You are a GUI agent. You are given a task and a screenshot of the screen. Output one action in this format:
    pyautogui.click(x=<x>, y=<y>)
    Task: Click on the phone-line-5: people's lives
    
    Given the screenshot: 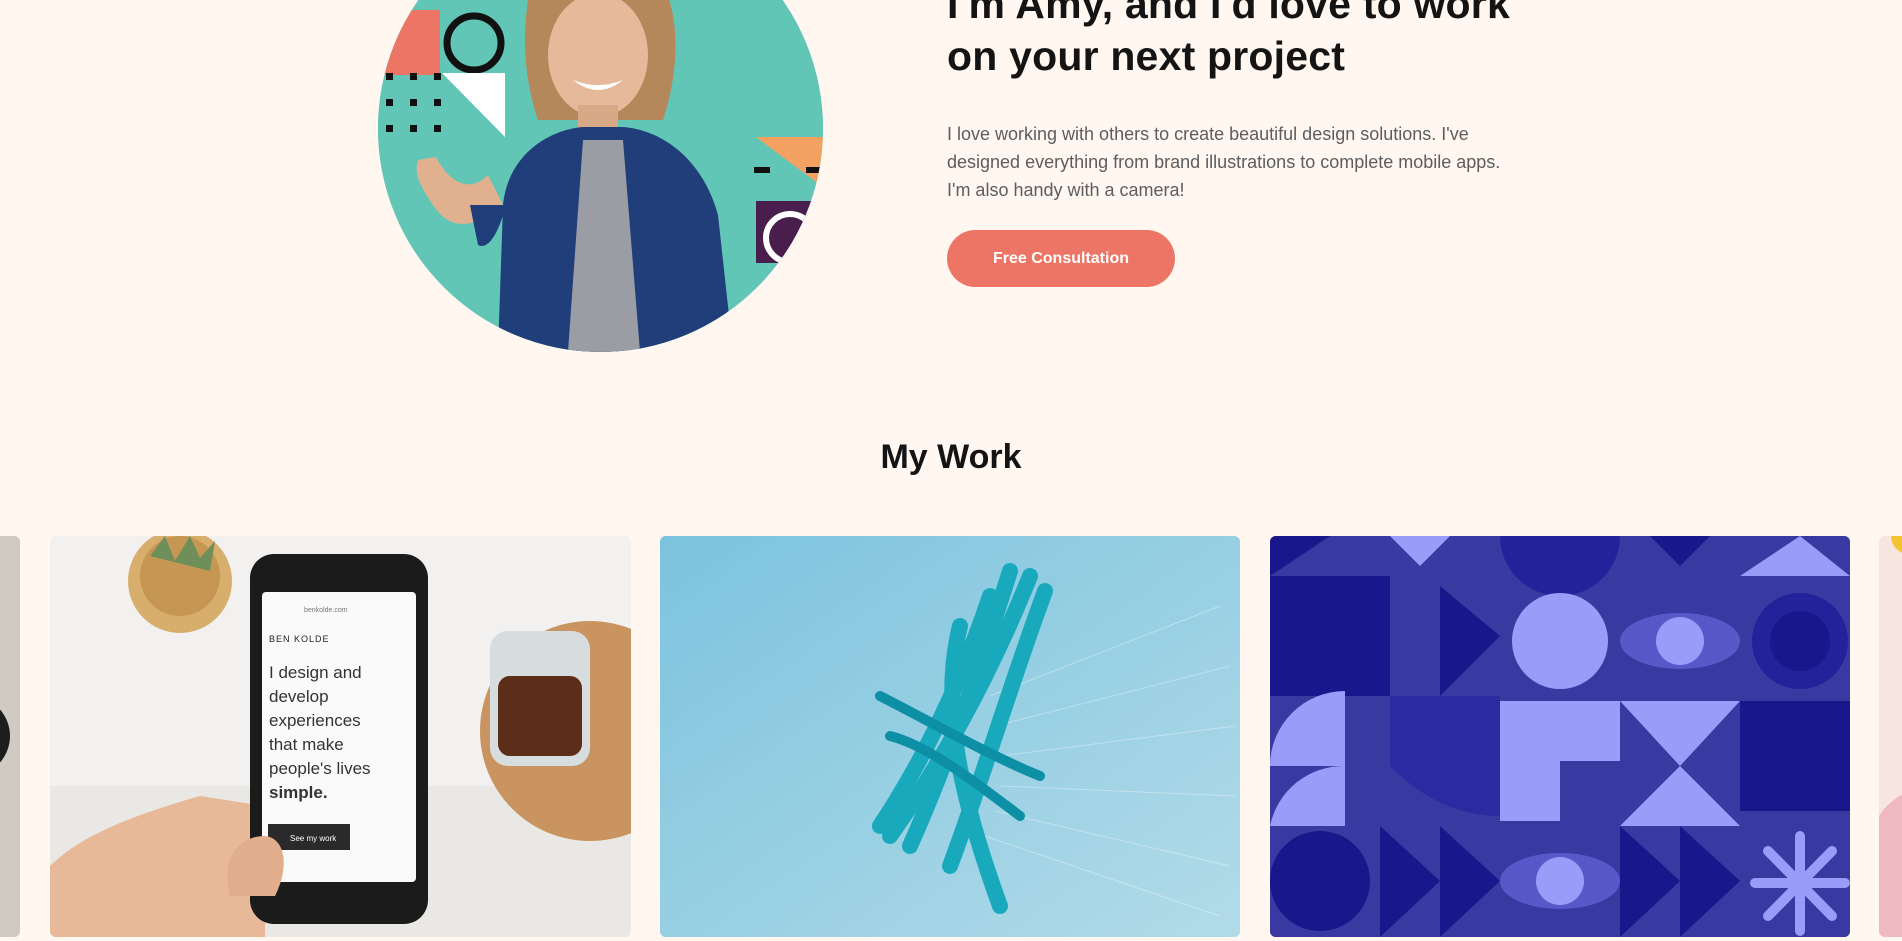 What is the action you would take?
    pyautogui.click(x=320, y=768)
    